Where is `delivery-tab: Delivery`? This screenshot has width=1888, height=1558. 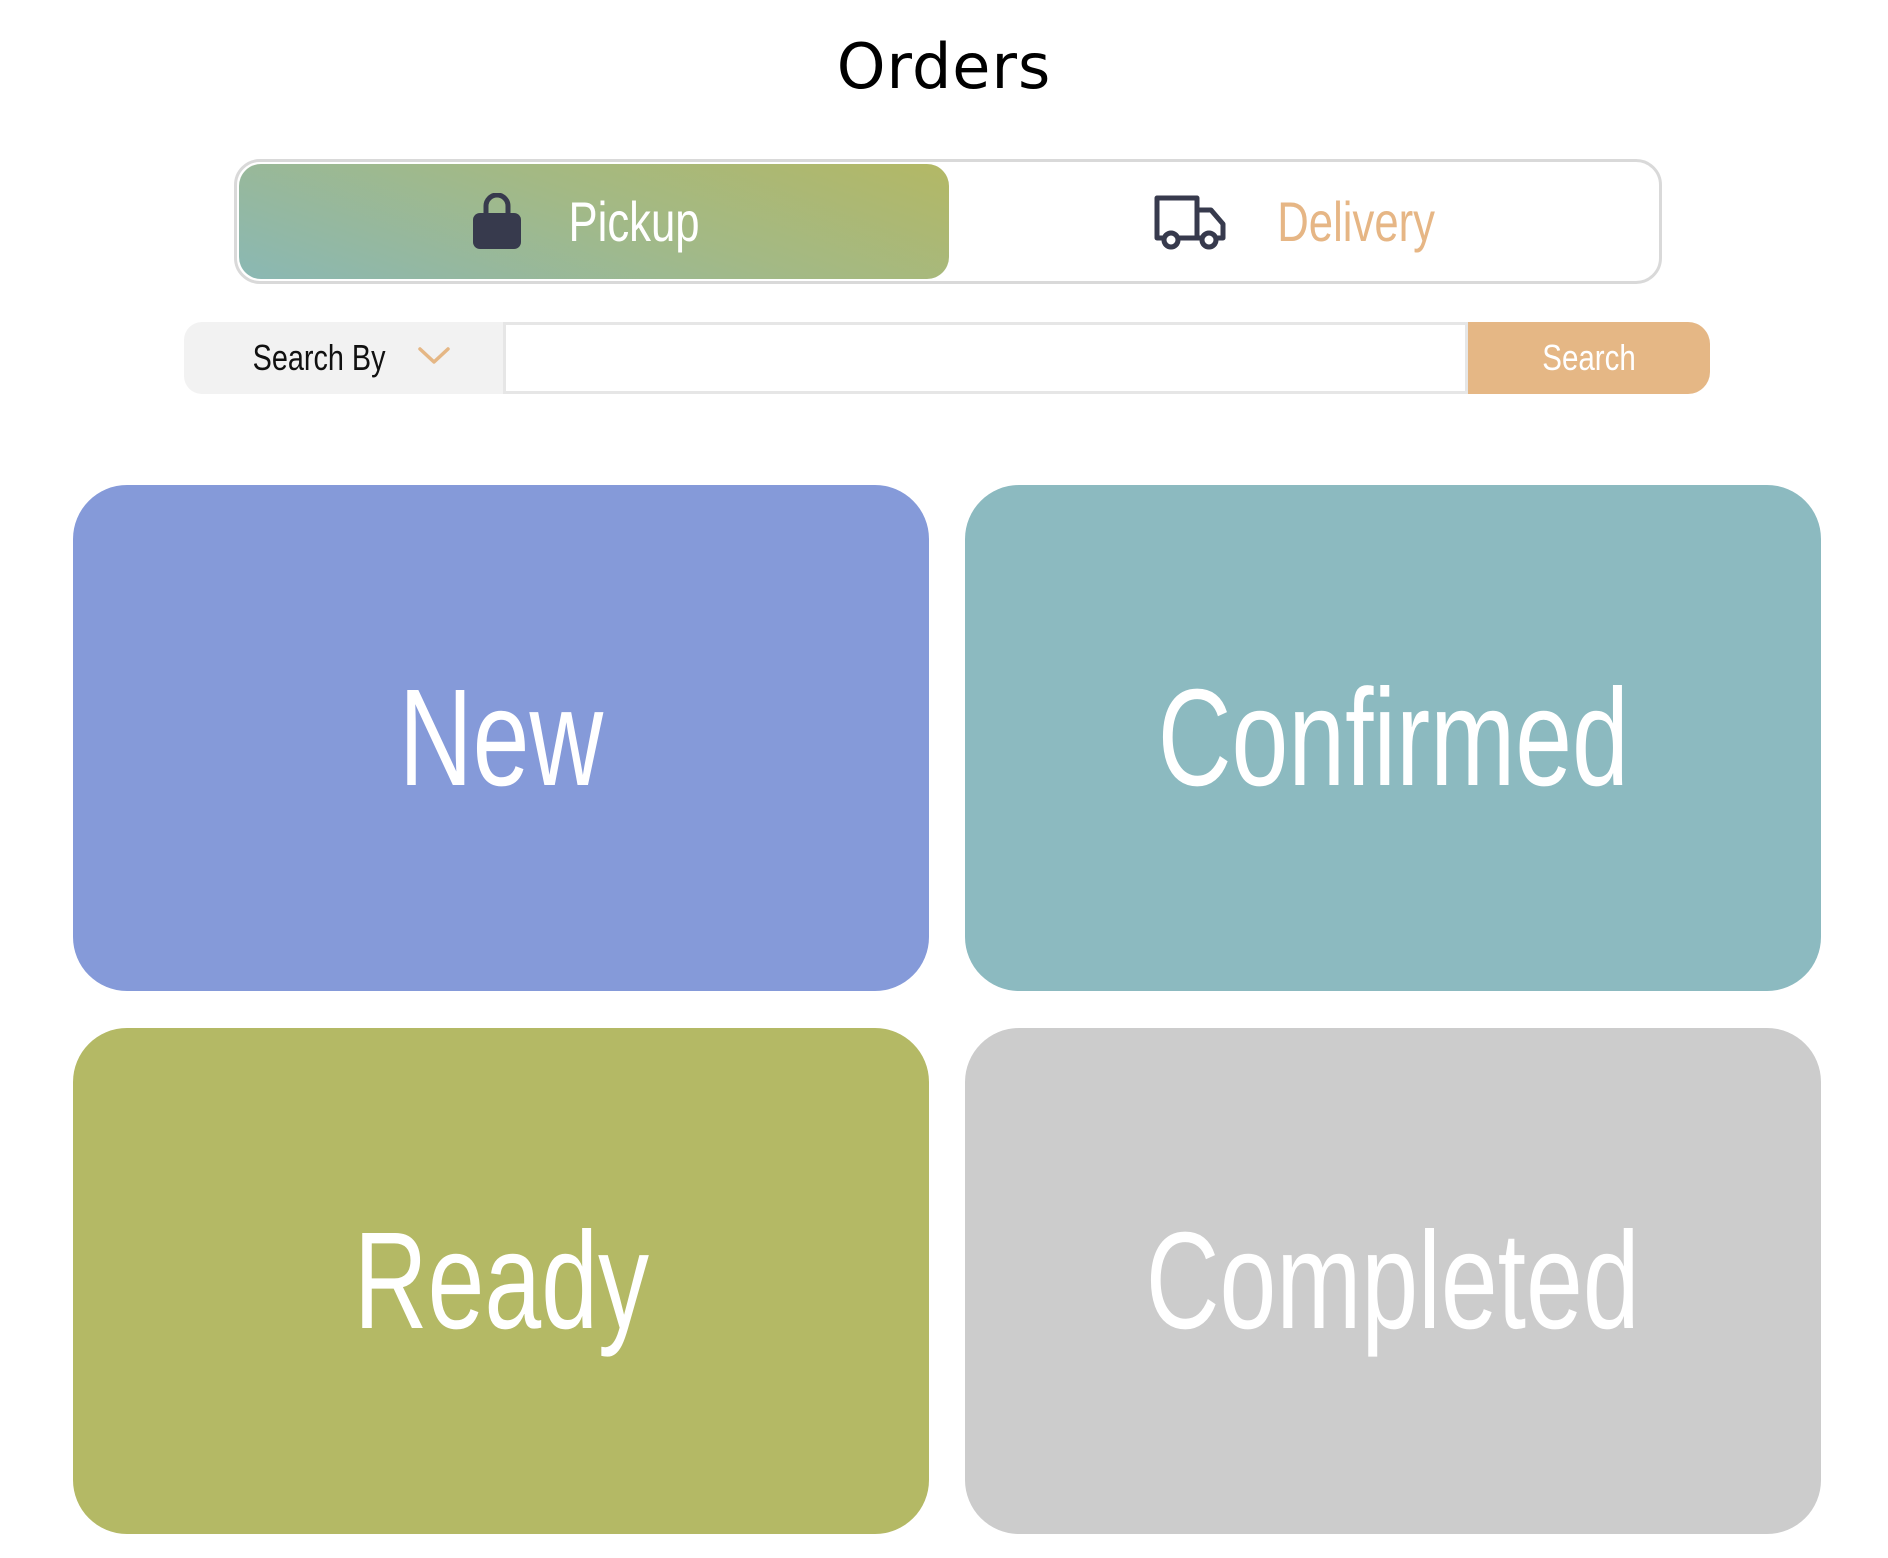 delivery-tab: Delivery is located at coordinates (1304, 221).